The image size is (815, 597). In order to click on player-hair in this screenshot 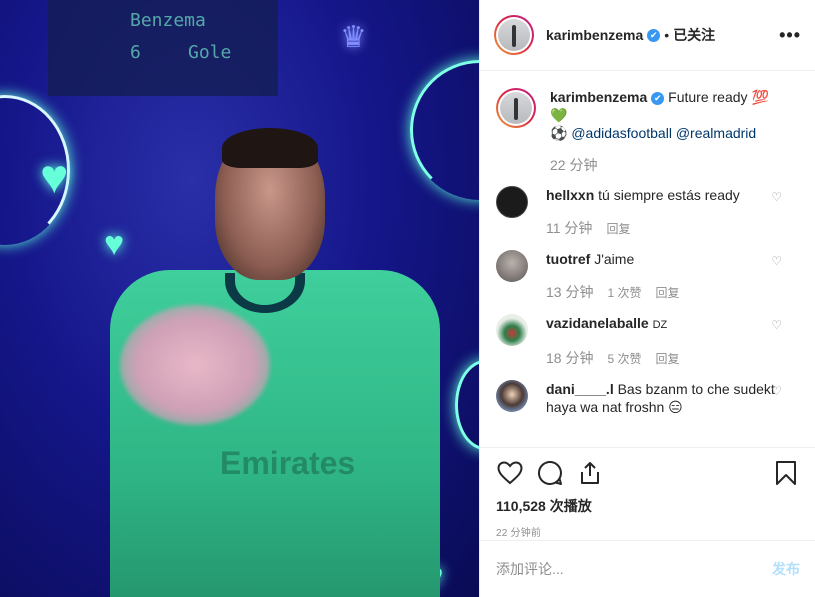, I will do `click(270, 148)`.